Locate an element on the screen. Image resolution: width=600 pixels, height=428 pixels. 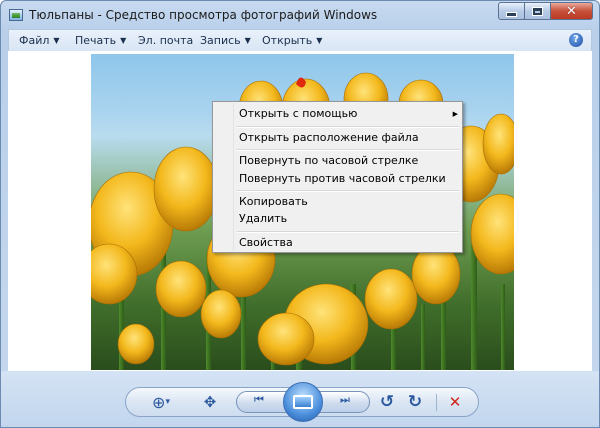
magnifier-icon: ⊕ is located at coordinates (159, 402).